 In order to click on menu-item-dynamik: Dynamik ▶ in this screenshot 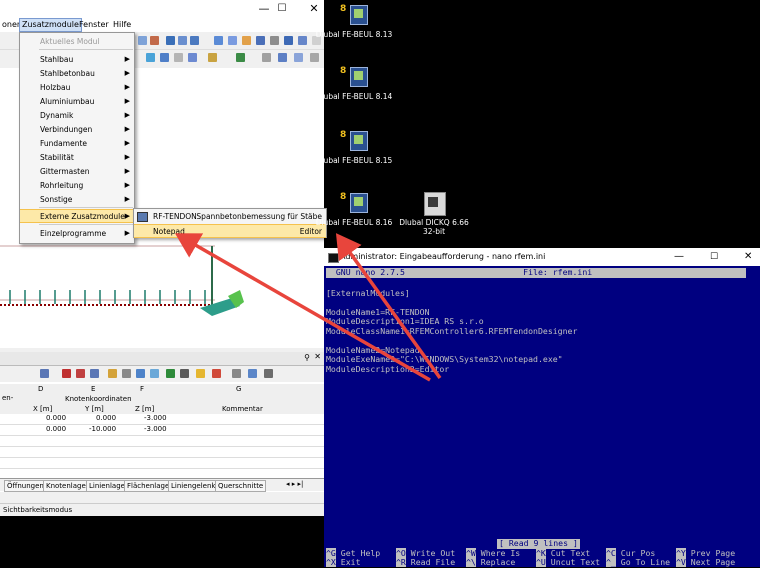, I will do `click(77, 115)`.